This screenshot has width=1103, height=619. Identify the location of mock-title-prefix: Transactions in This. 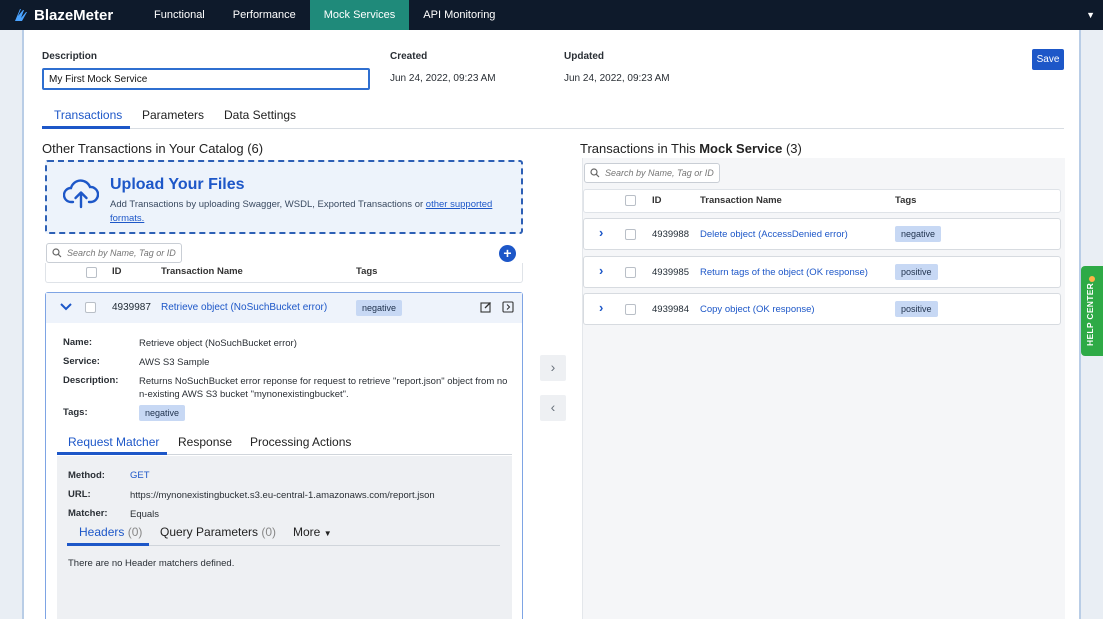
(640, 148).